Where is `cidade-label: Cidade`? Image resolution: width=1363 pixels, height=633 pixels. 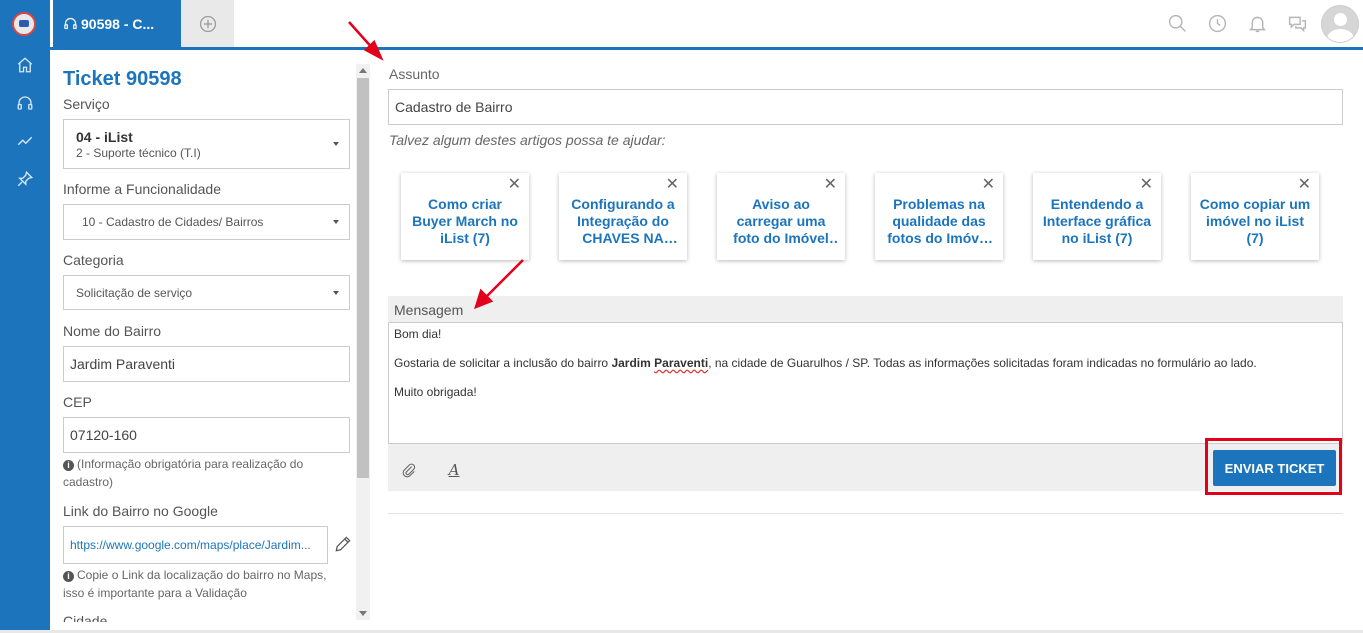 cidade-label: Cidade is located at coordinates (85, 617).